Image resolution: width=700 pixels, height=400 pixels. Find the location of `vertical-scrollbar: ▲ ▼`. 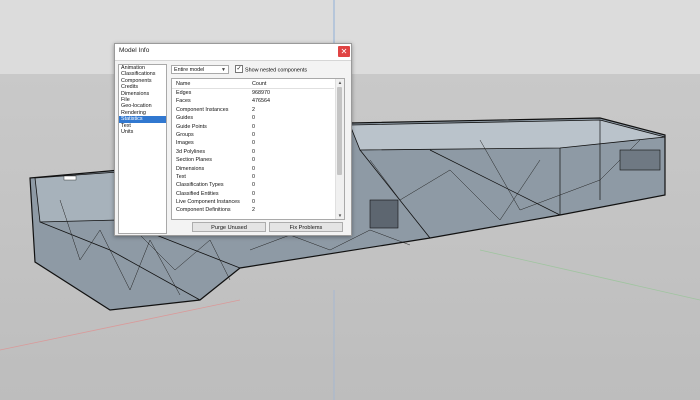

vertical-scrollbar: ▲ ▼ is located at coordinates (339, 149).